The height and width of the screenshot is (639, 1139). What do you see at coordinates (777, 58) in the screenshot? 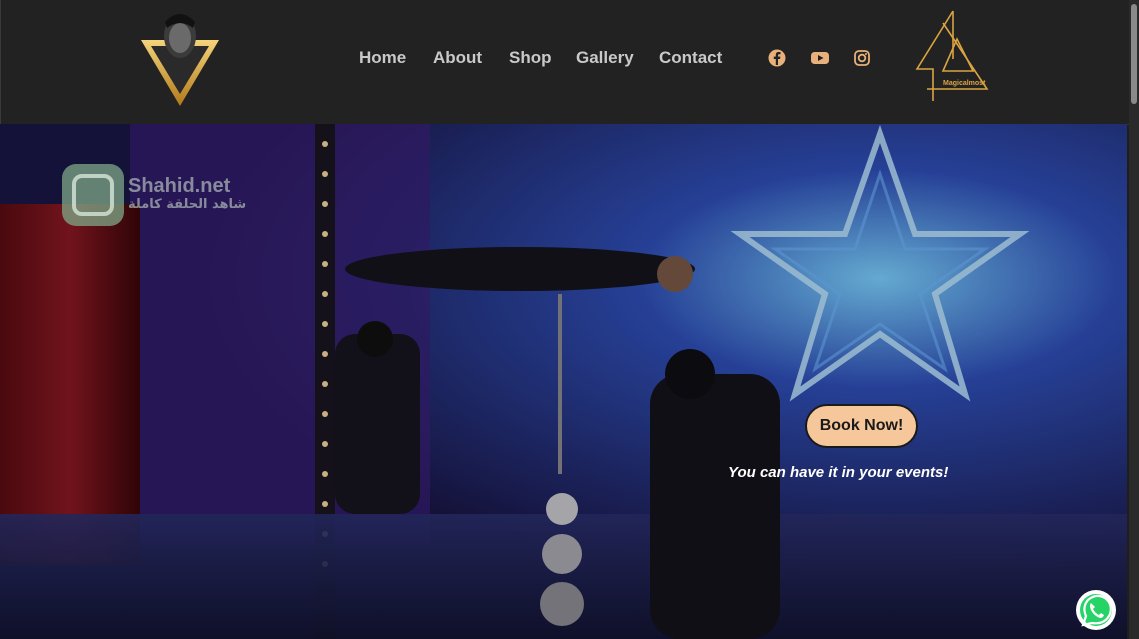
I see `facebook-icon` at bounding box center [777, 58].